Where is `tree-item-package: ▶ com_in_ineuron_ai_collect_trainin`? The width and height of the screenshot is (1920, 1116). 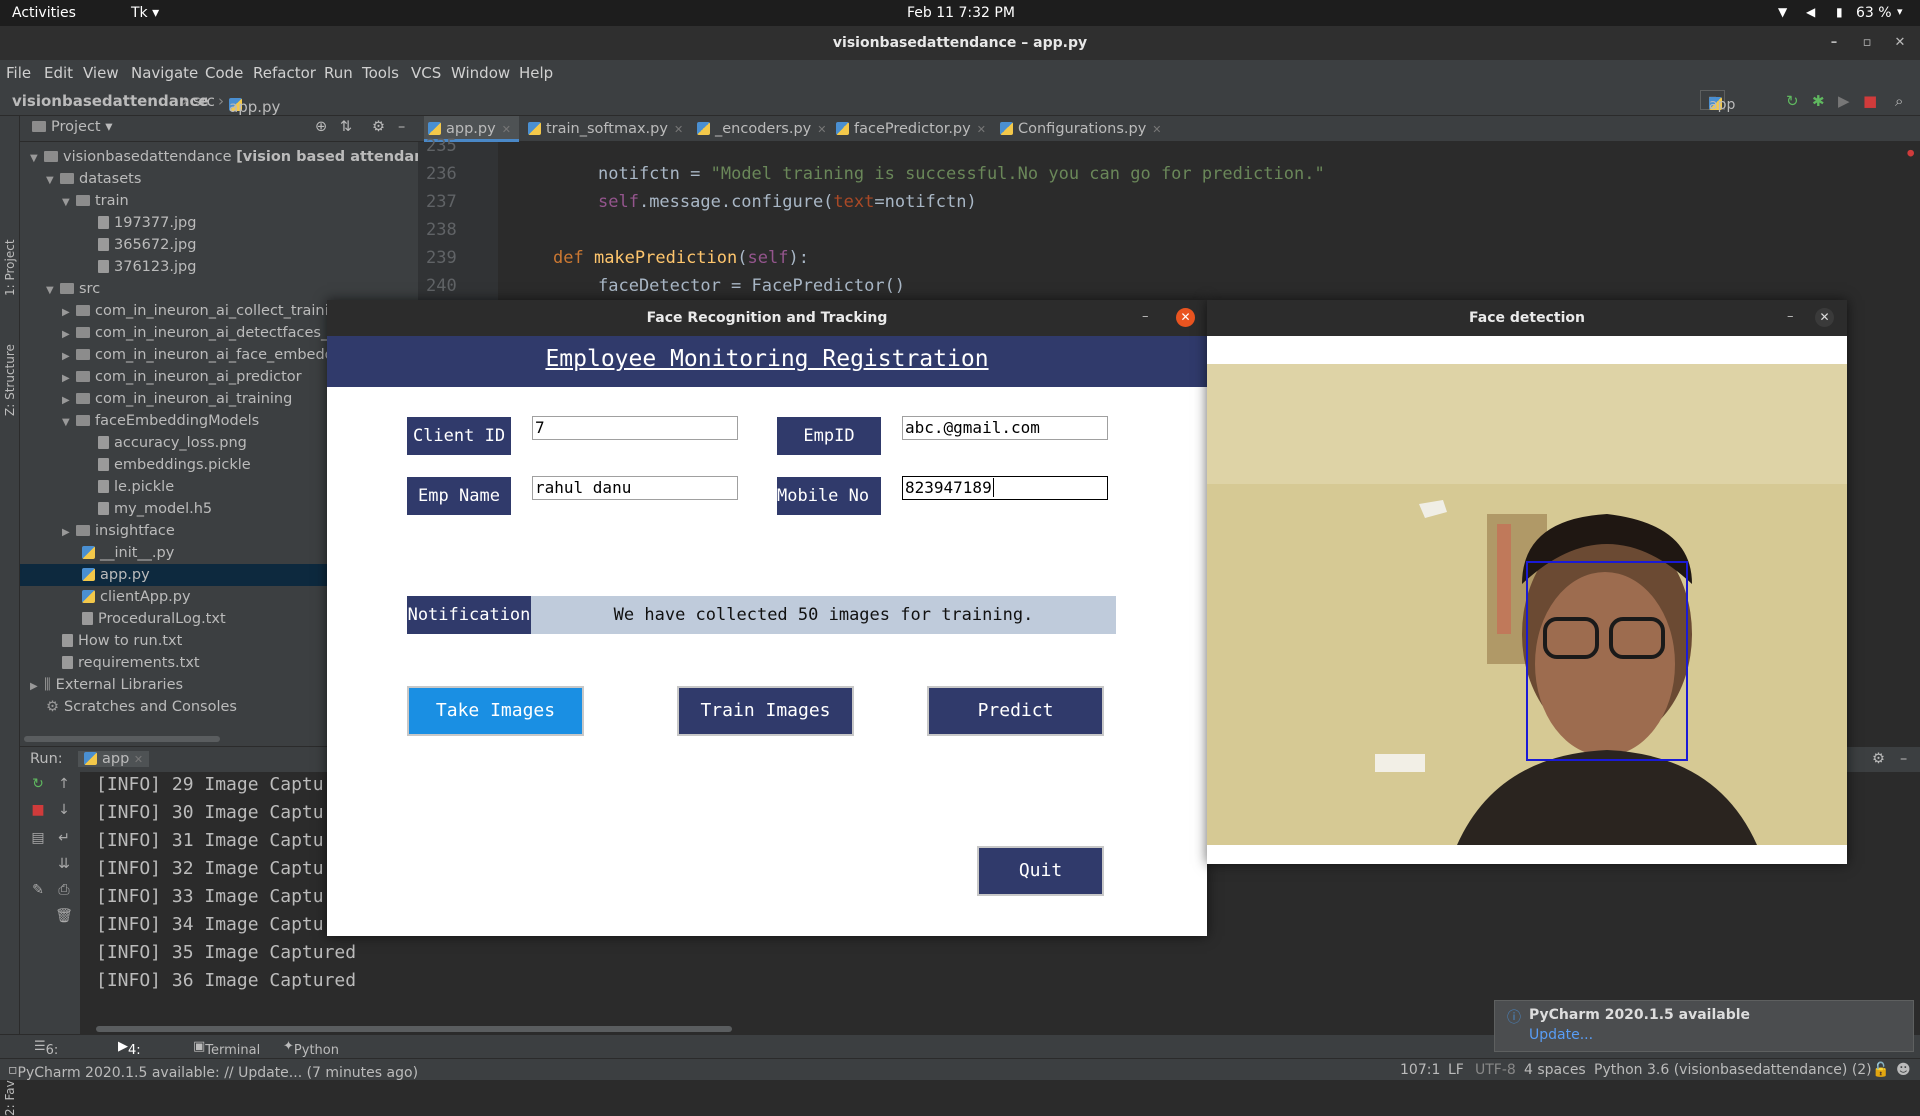
tree-item-package: ▶ com_in_ineuron_ai_collect_trainin is located at coordinates (200, 311).